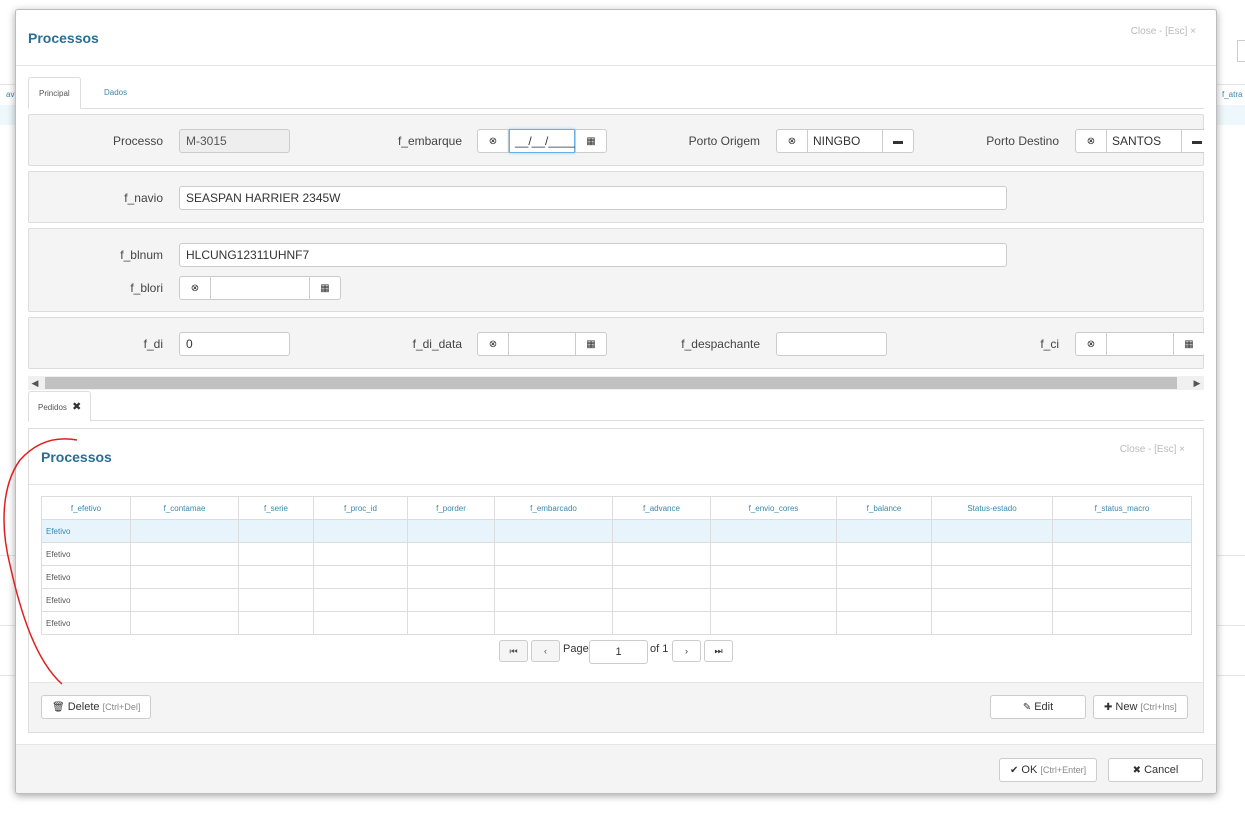 Image resolution: width=1245 pixels, height=818 pixels. Describe the element at coordinates (616, 768) in the screenshot. I see `modal-footer: ✔ OK [Ctrl+Enter] ✖ Cancel` at that location.